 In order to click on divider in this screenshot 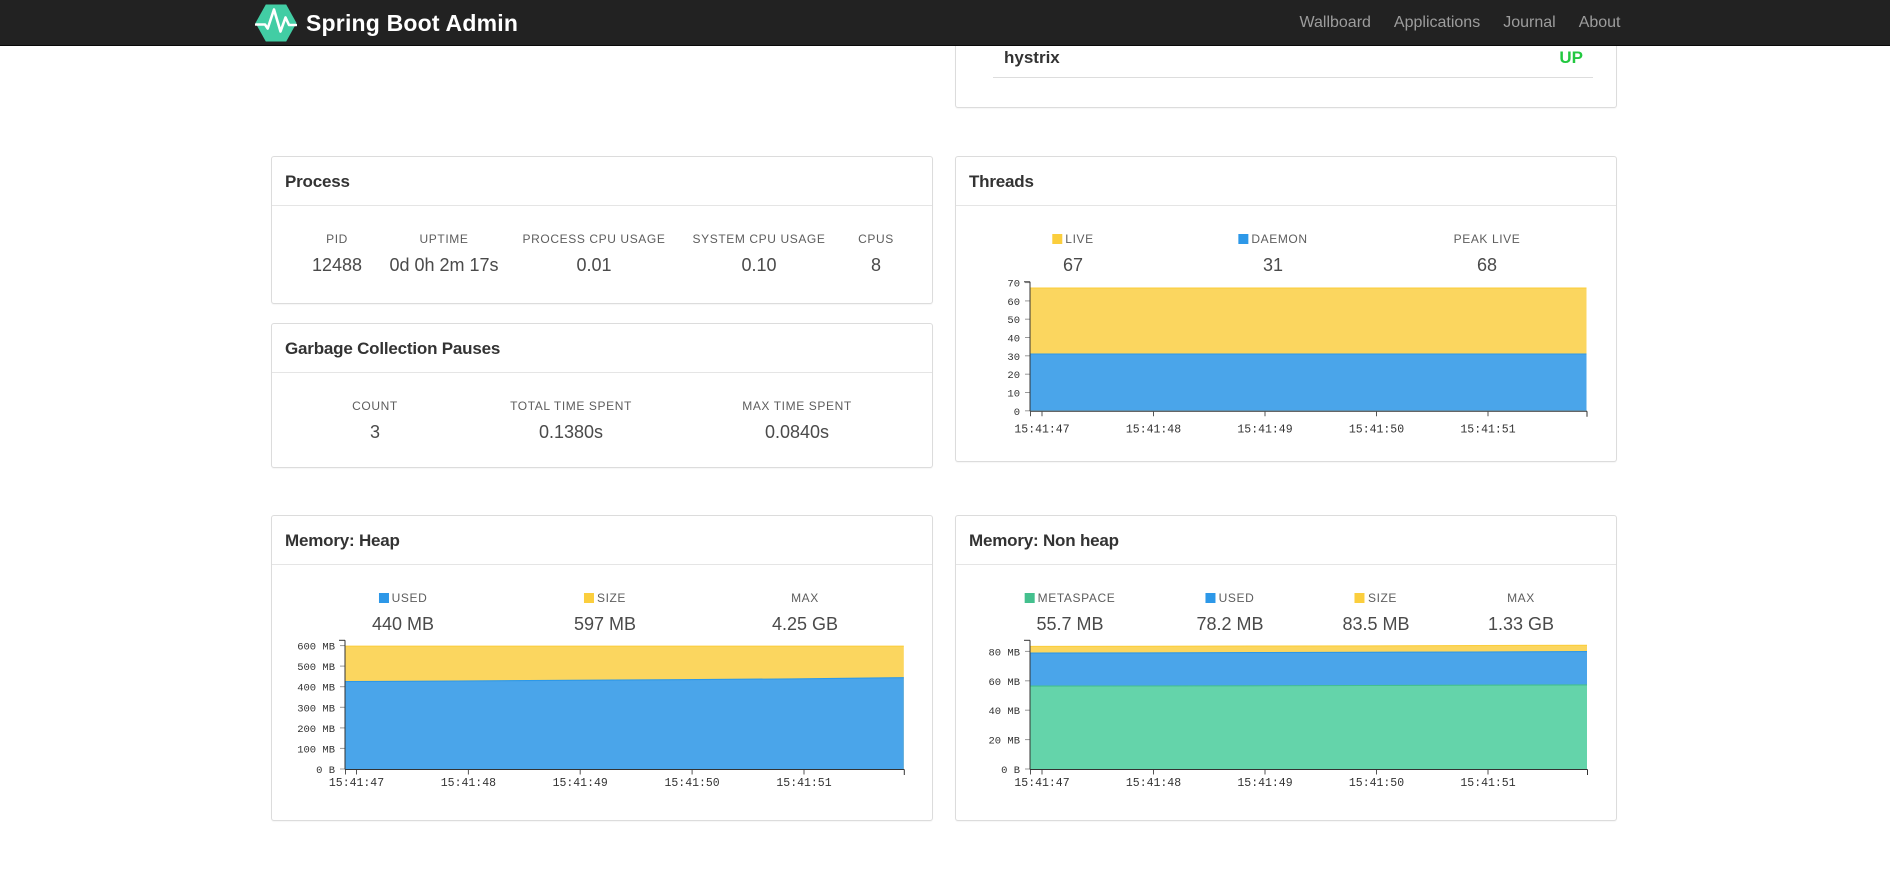, I will do `click(1293, 77)`.